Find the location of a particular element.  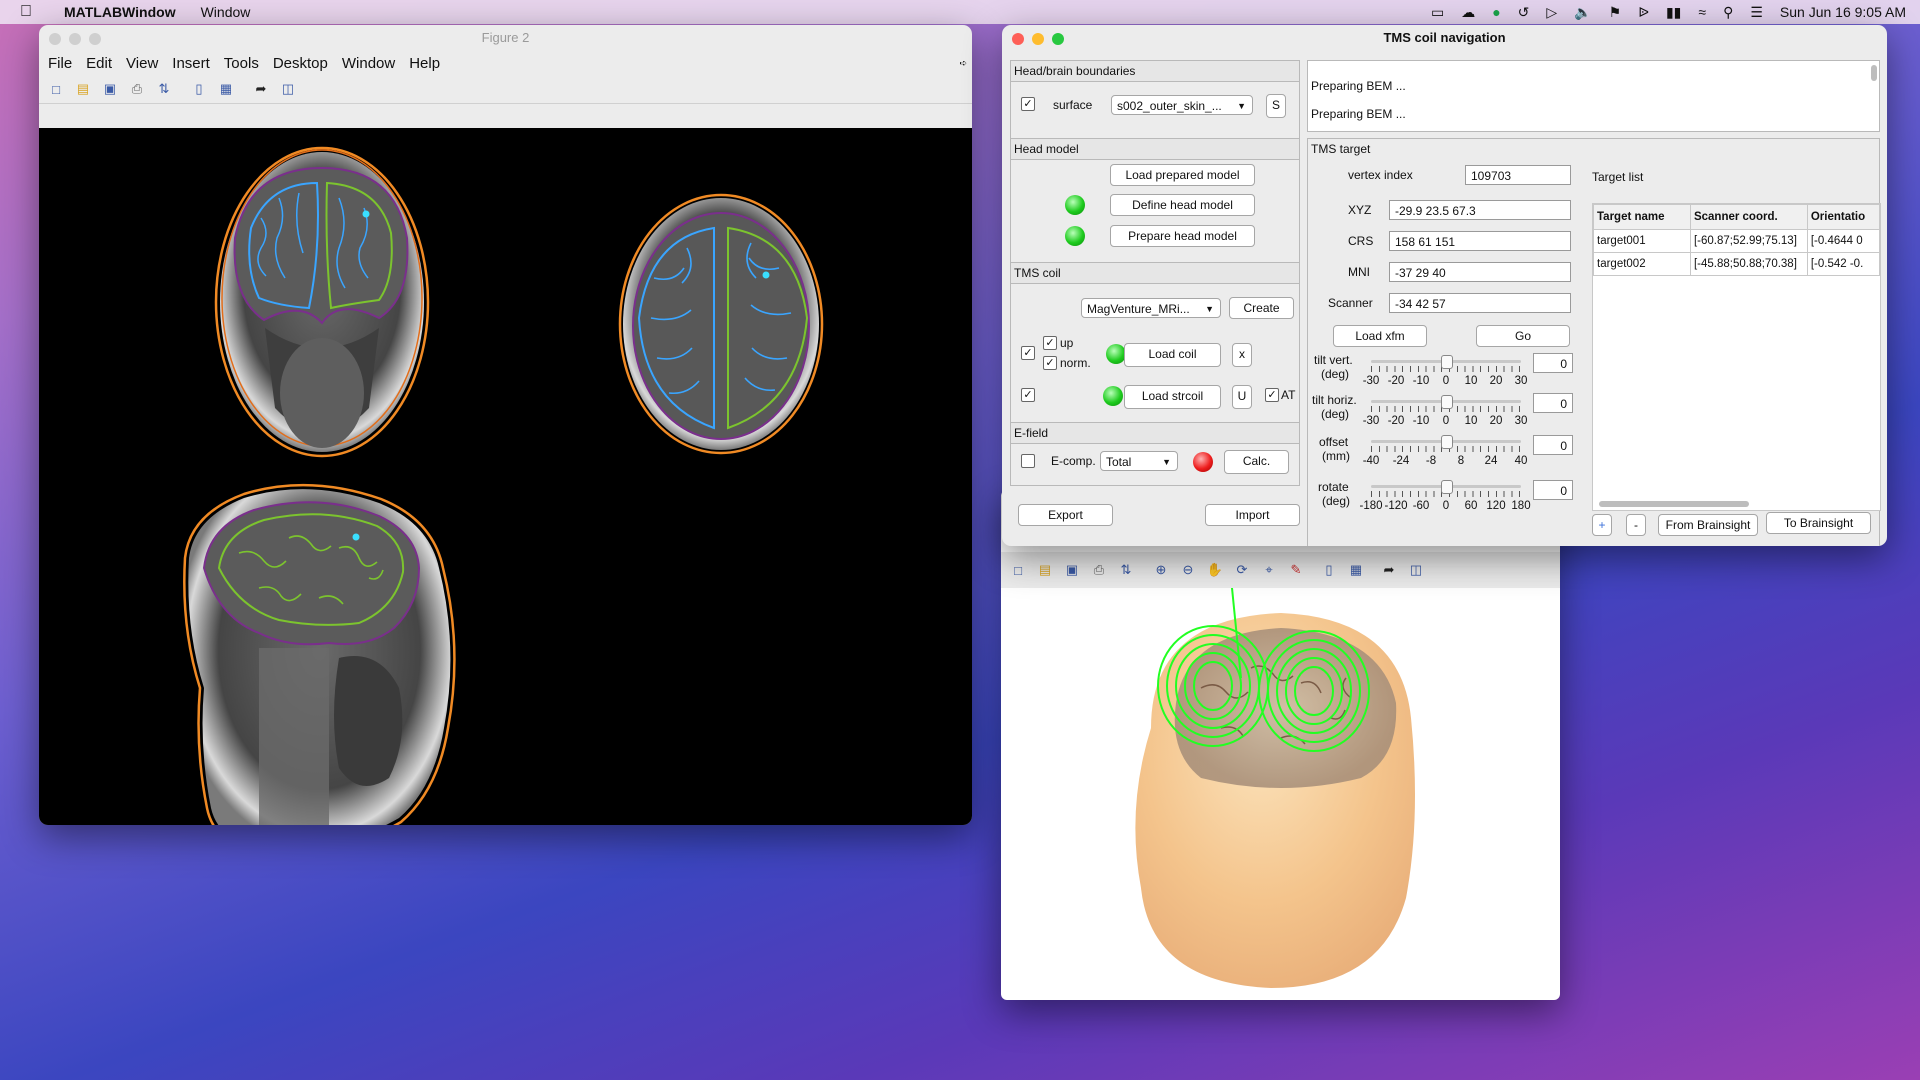

load-xfm-button: Load xfm is located at coordinates (1380, 336).